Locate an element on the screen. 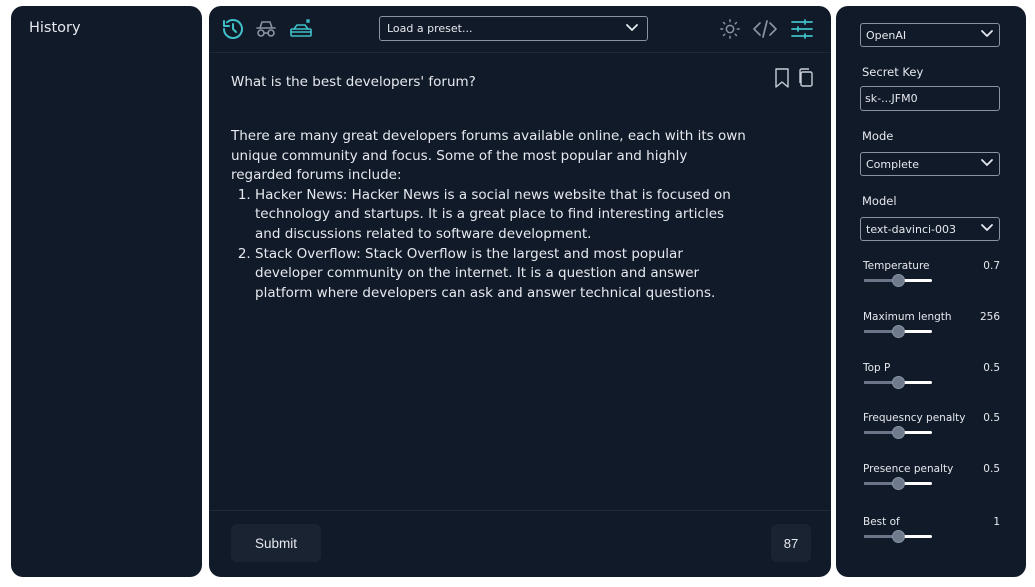 Image resolution: width=1035 pixels, height=587 pixels. slider-value: 256 is located at coordinates (989, 317).